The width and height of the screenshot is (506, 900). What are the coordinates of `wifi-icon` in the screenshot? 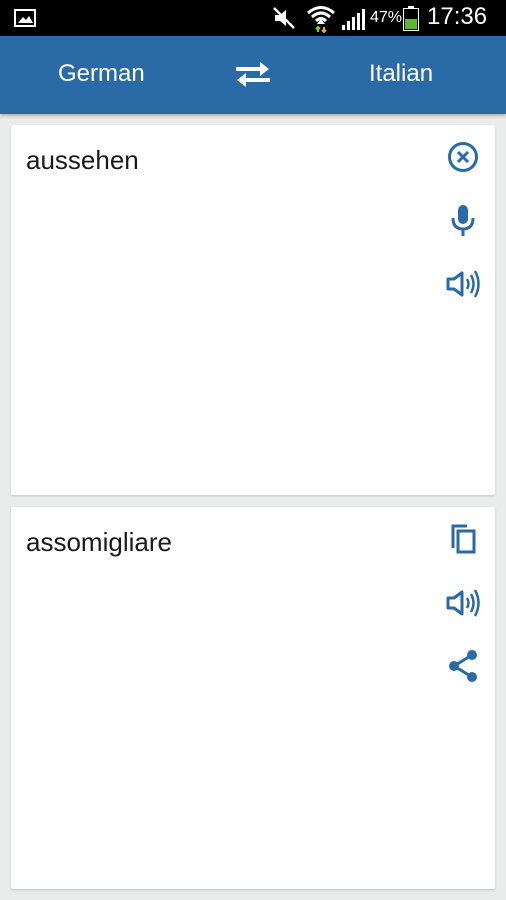 It's located at (321, 19).